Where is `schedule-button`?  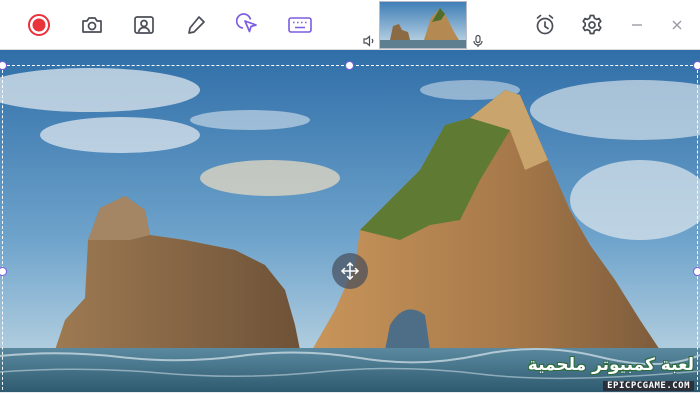
schedule-button is located at coordinates (545, 25).